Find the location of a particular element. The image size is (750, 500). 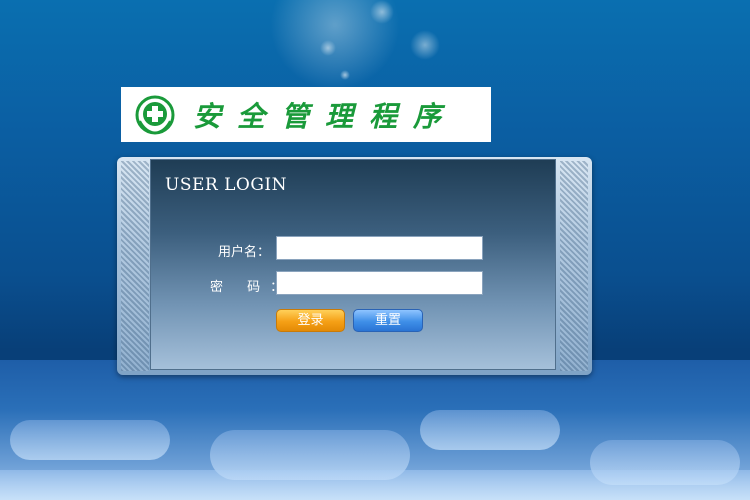

password-label: 密 码： is located at coordinates (246, 285).